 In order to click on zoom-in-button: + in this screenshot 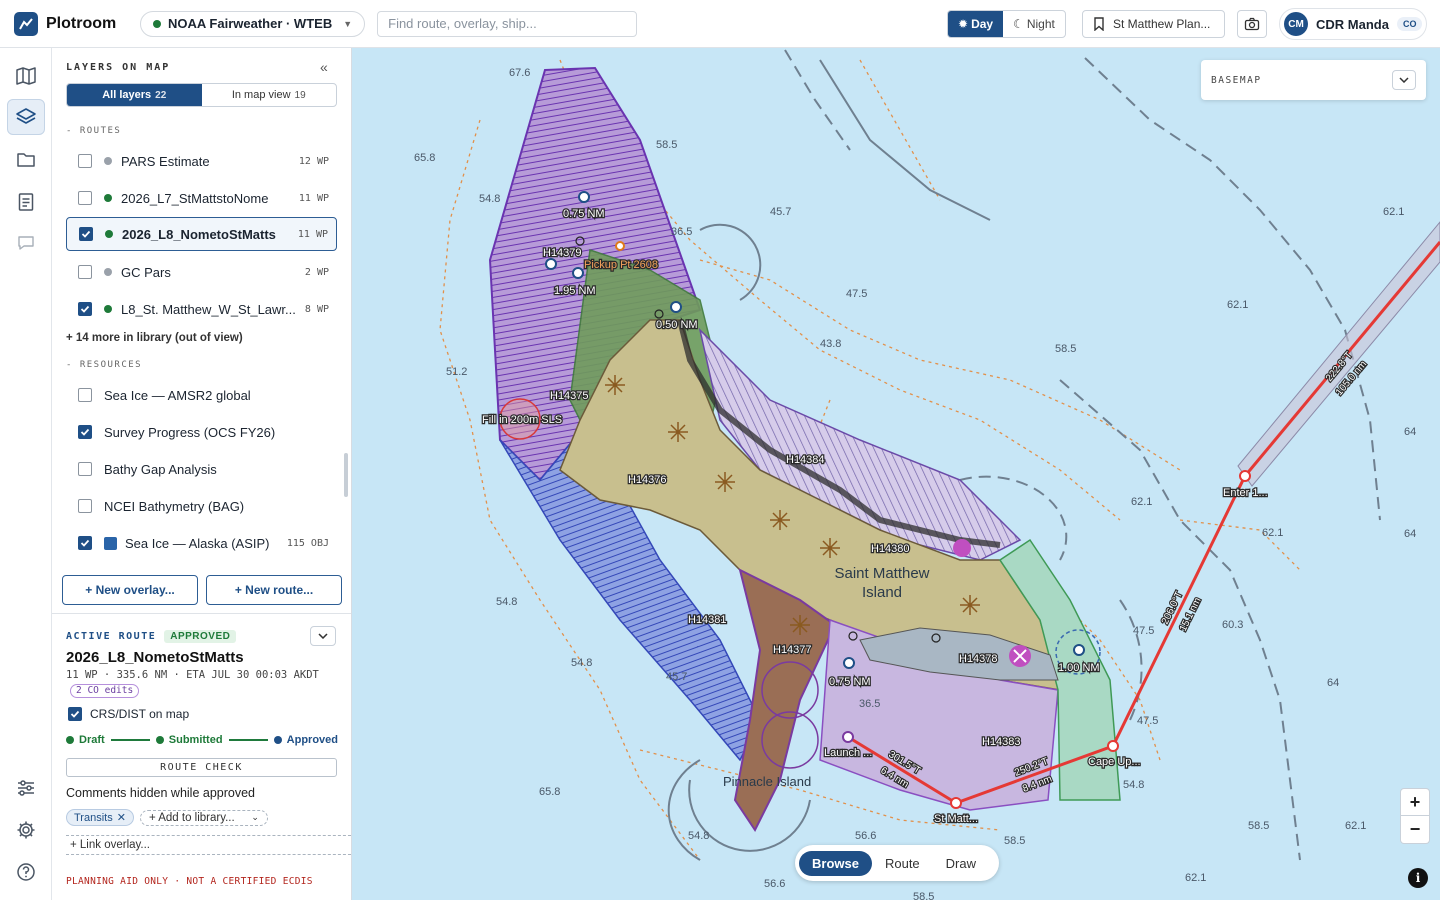, I will do `click(1415, 802)`.